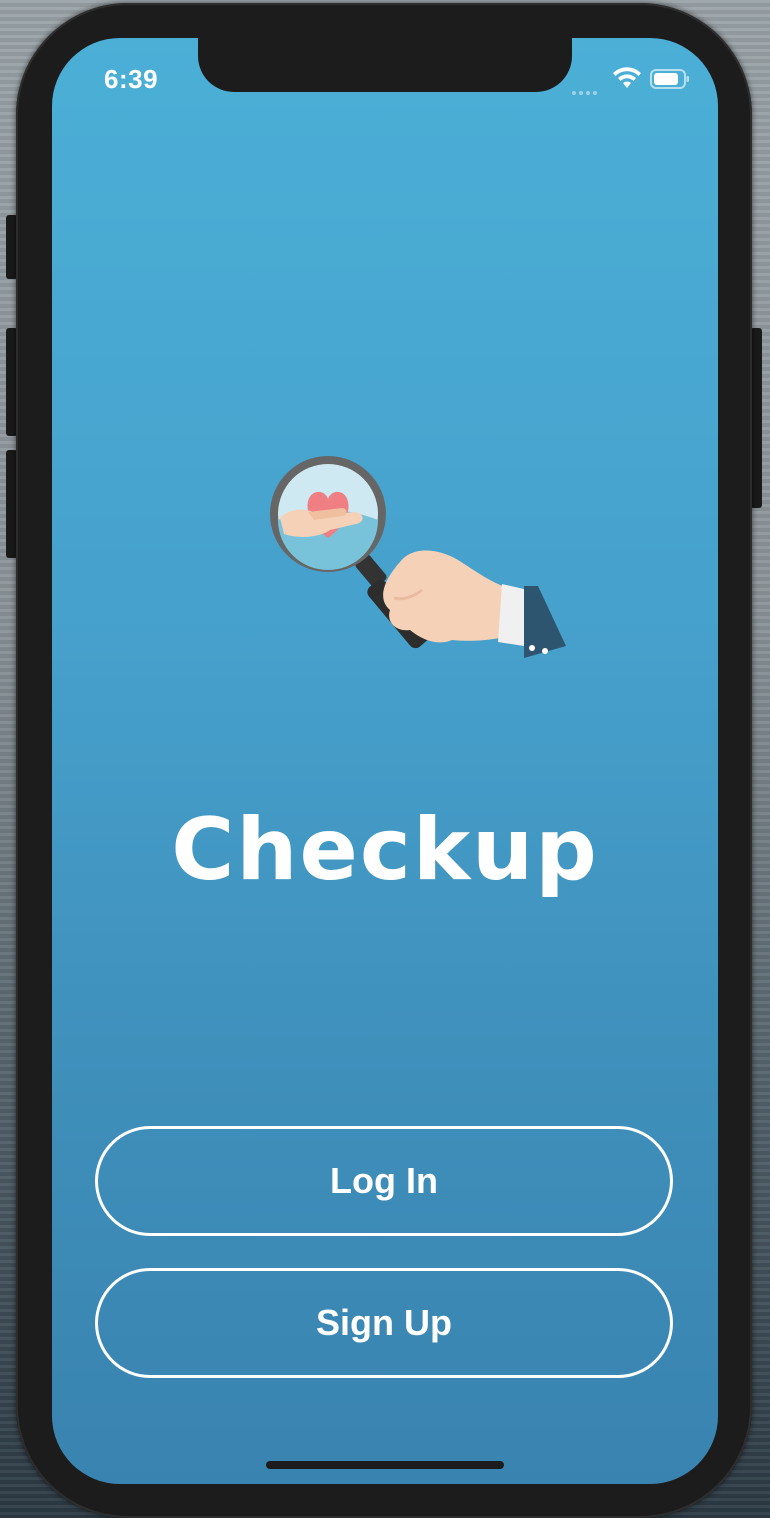 The image size is (770, 1518). Describe the element at coordinates (669, 79) in the screenshot. I see `battery-icon` at that location.